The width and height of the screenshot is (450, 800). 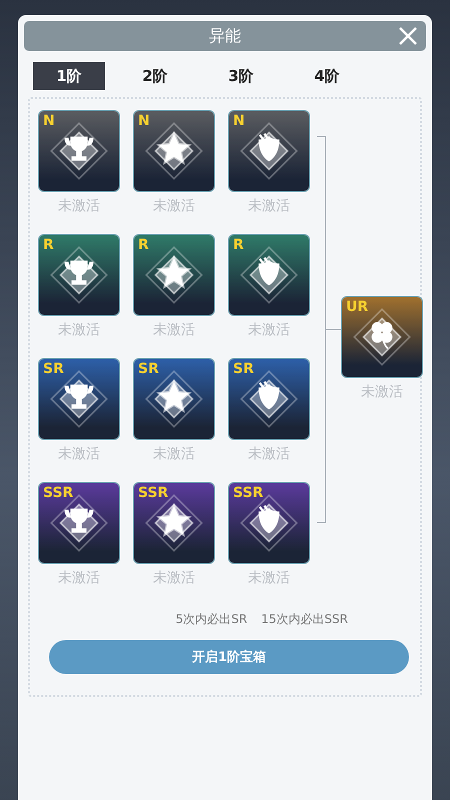 What do you see at coordinates (357, 307) in the screenshot?
I see `grade-label: UR` at bounding box center [357, 307].